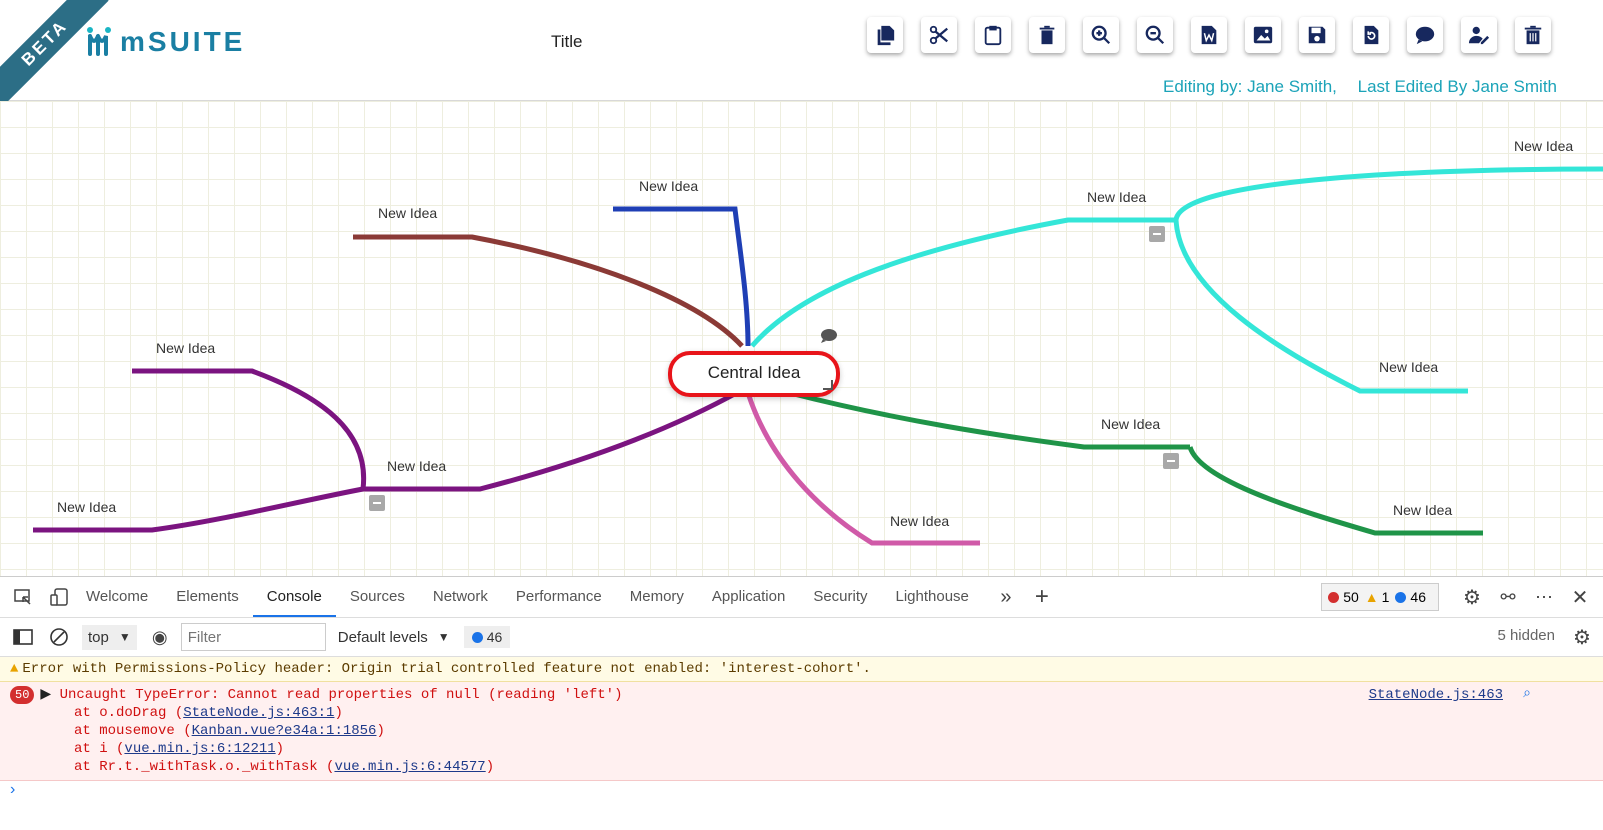 The width and height of the screenshot is (1603, 830). I want to click on tab-network: Network, so click(460, 597).